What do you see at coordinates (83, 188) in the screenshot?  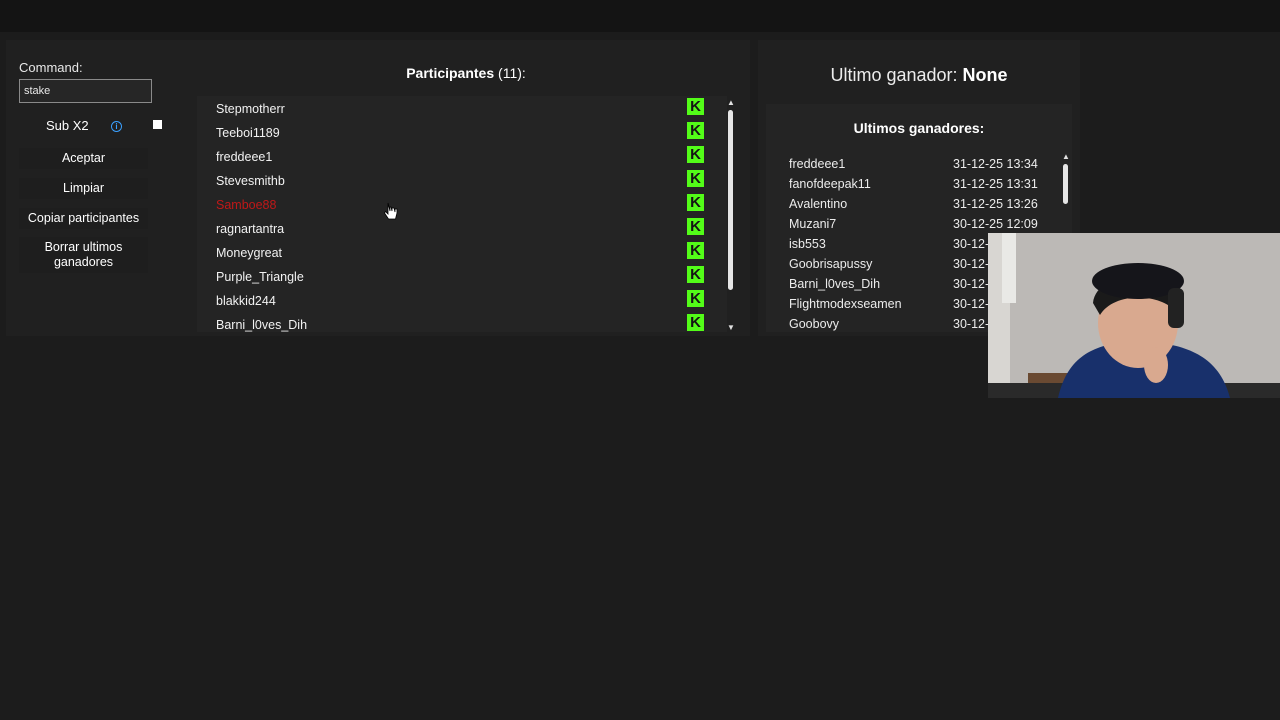 I see `clear-button: Limpiar` at bounding box center [83, 188].